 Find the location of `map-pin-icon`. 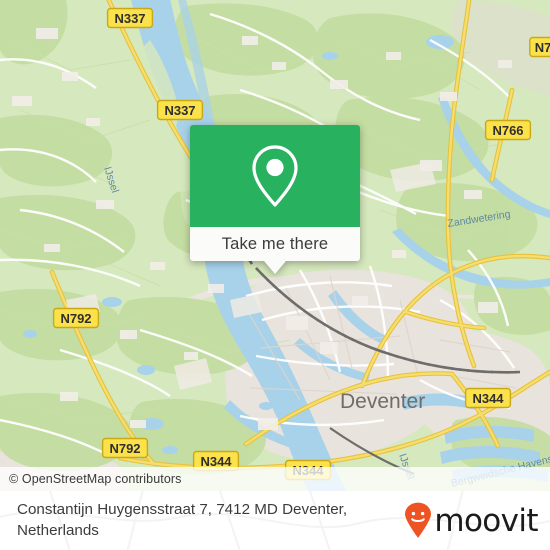

map-pin-icon is located at coordinates (275, 176).